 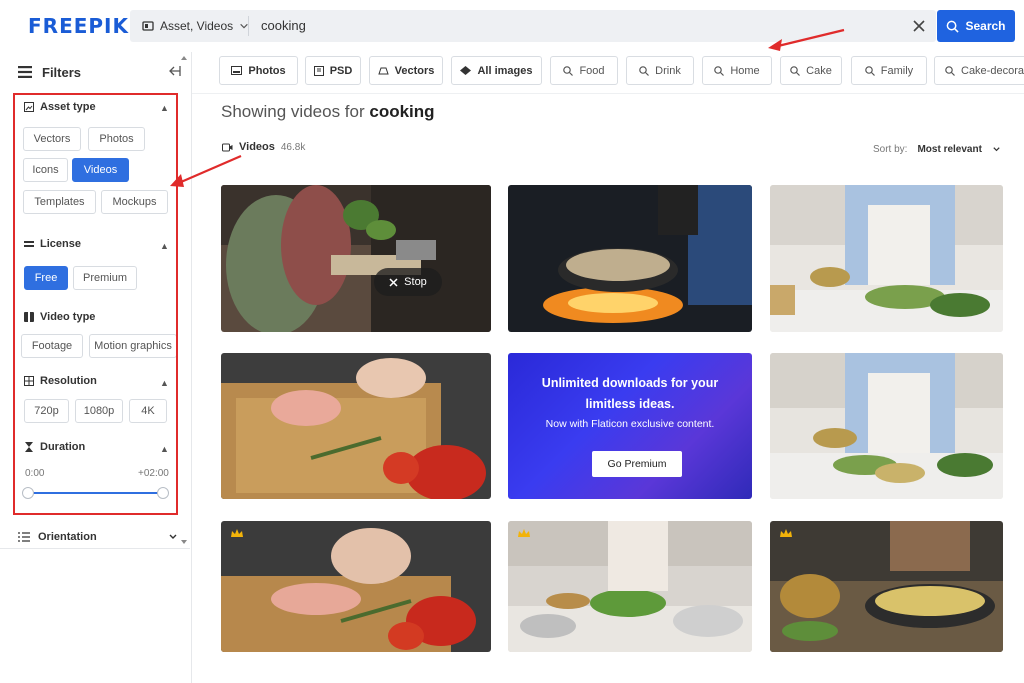 I want to click on filters-title: Filters, so click(x=62, y=72).